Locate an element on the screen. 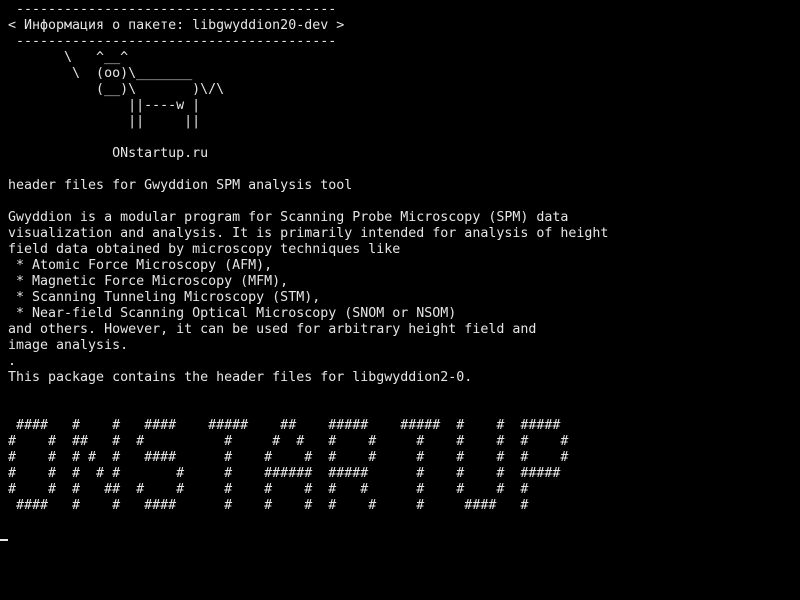 The height and width of the screenshot is (600, 800). banner-art-line-4: # # # # # # # ###### ##### # # # ##### is located at coordinates (284, 473).